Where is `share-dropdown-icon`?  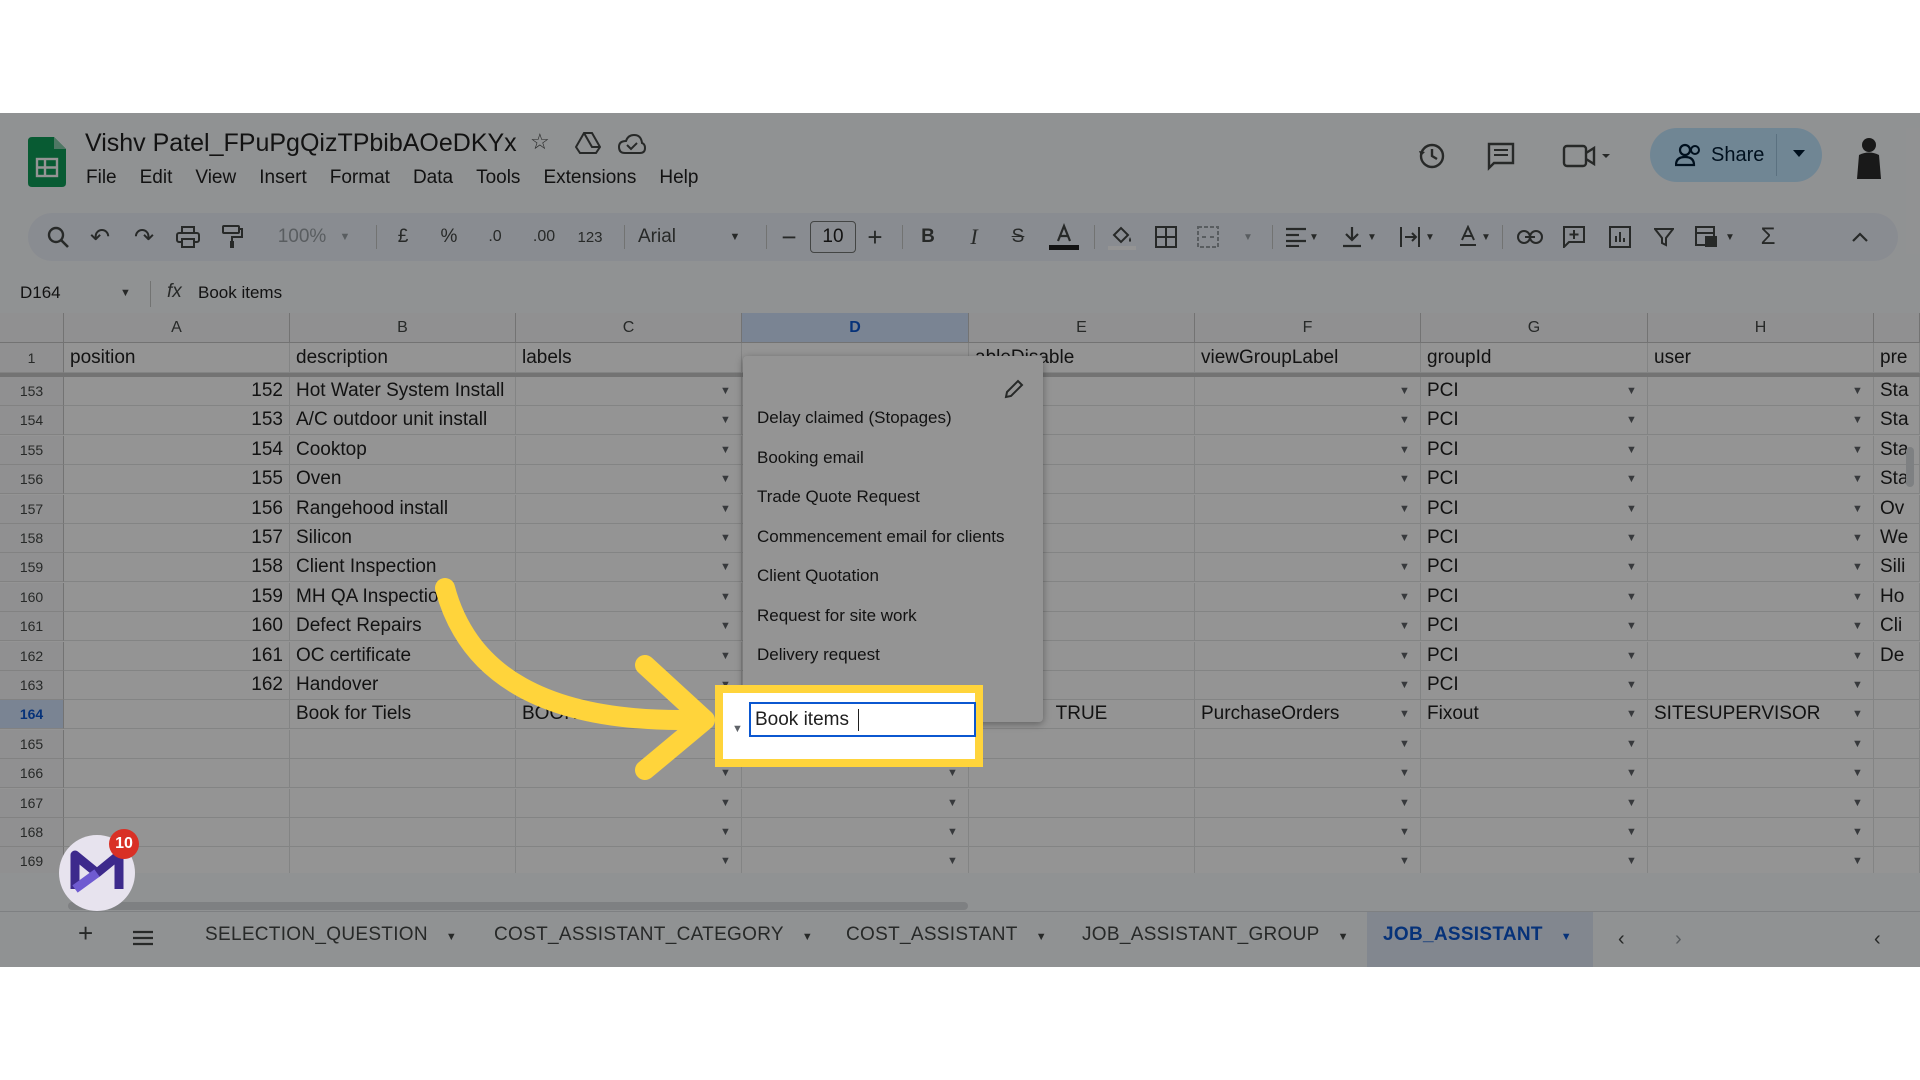
share-dropdown-icon is located at coordinates (1799, 154).